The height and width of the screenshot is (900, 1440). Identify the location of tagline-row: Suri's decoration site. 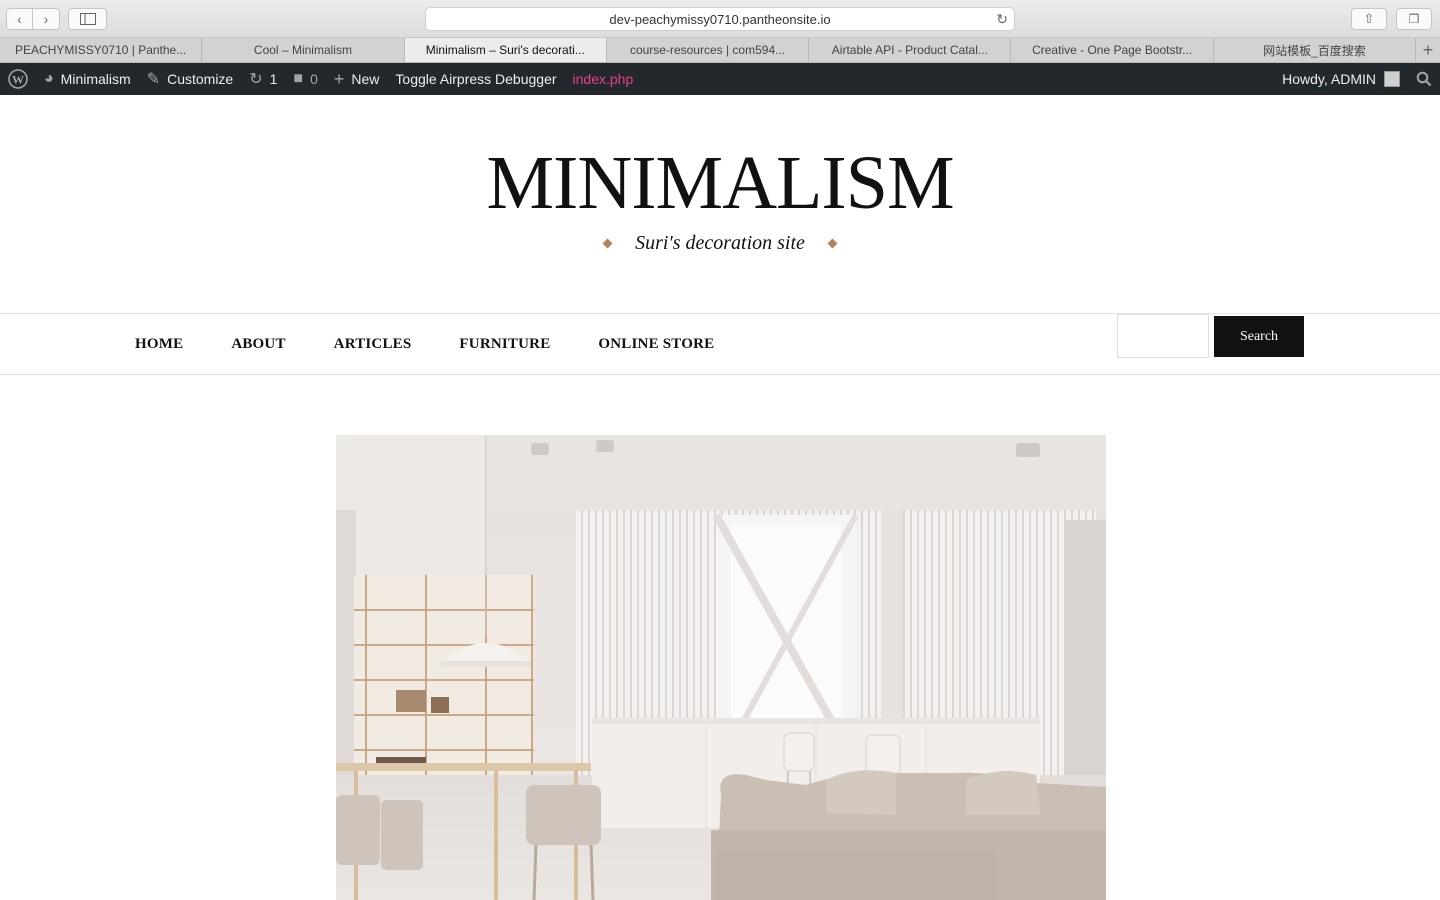
(720, 243).